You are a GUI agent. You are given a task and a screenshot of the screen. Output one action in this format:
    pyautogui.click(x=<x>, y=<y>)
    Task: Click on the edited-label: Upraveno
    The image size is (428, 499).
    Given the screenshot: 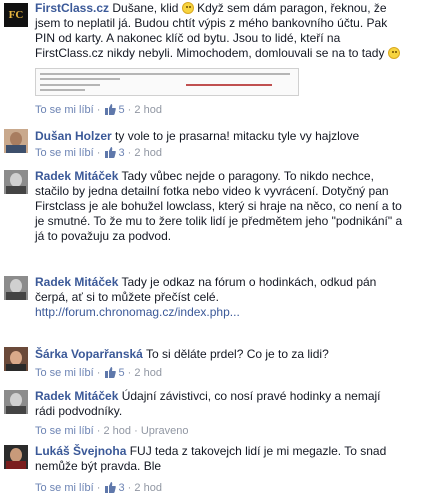 What is the action you would take?
    pyautogui.click(x=165, y=431)
    